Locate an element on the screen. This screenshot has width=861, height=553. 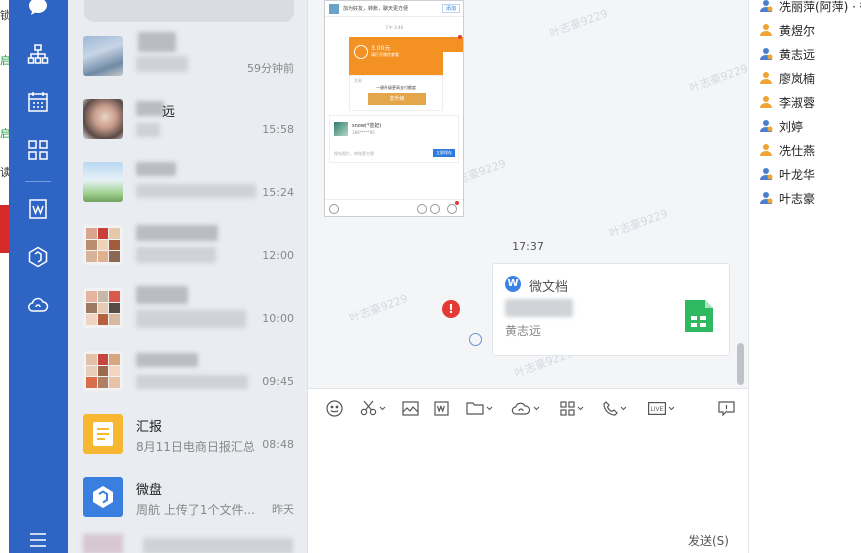
message-time: 17:37 is located at coordinates (528, 246).